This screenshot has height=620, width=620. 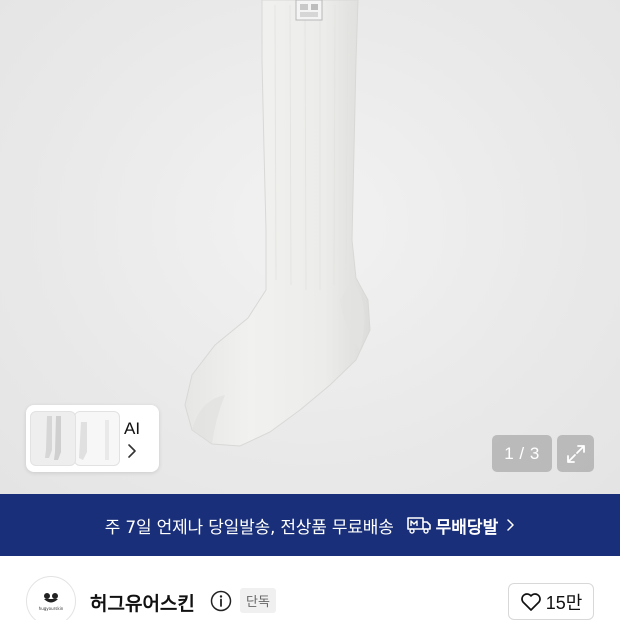 What do you see at coordinates (522, 453) in the screenshot?
I see `image-page-counter: 1 / 3` at bounding box center [522, 453].